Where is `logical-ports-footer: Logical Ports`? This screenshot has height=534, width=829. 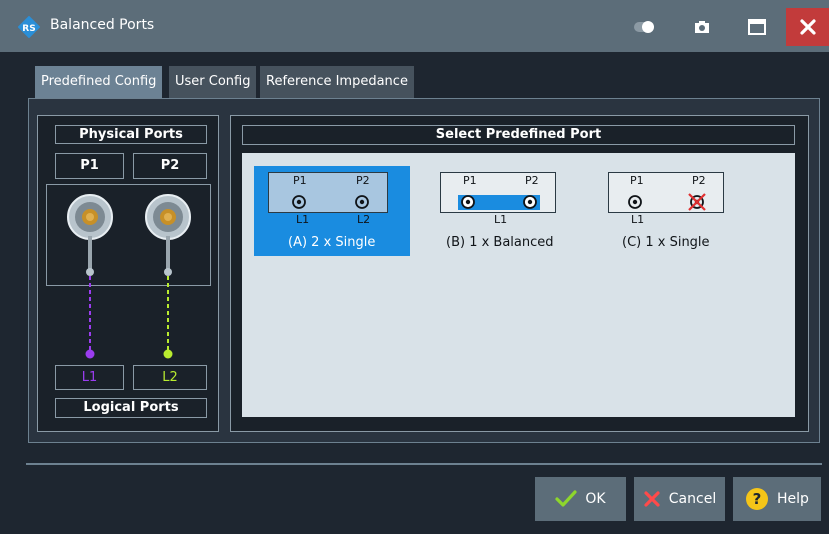 logical-ports-footer: Logical Ports is located at coordinates (131, 408).